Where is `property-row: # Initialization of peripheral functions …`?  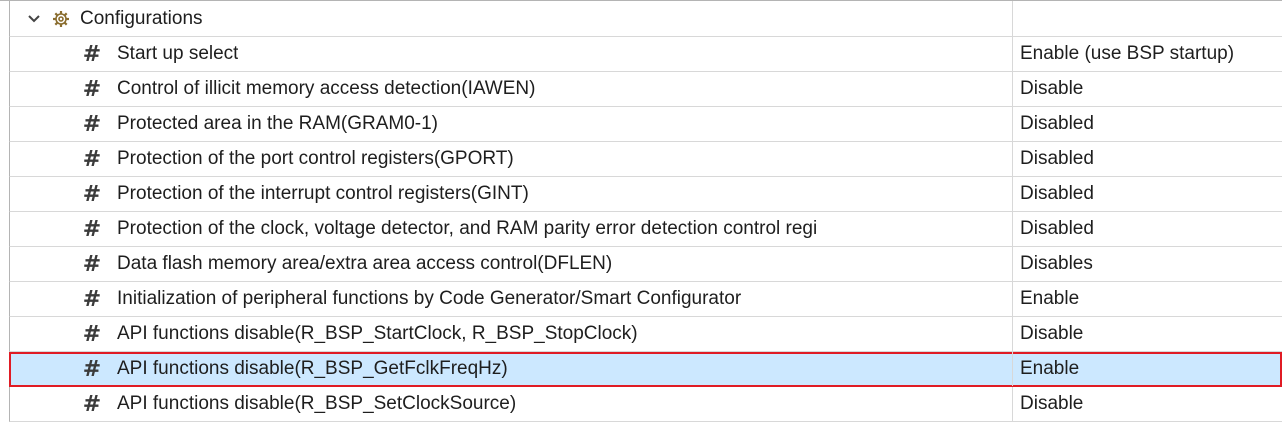 property-row: # Initialization of peripheral functions … is located at coordinates (645, 299).